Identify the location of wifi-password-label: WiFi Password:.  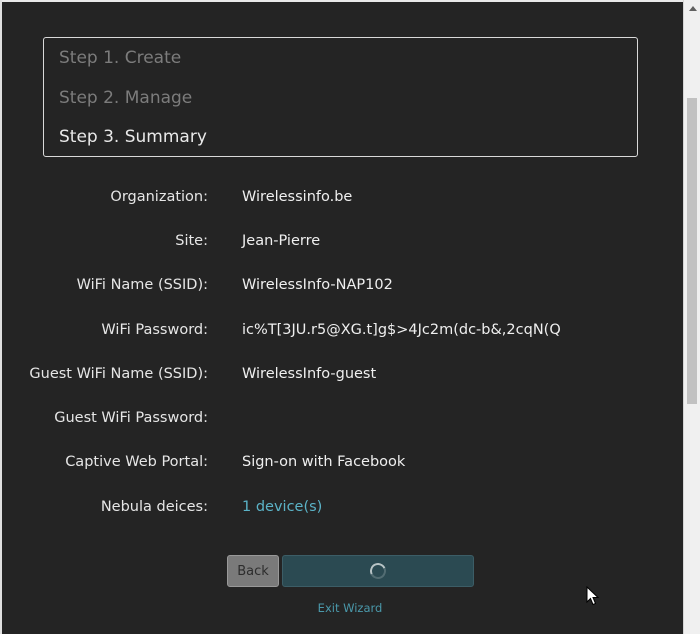
(154, 330).